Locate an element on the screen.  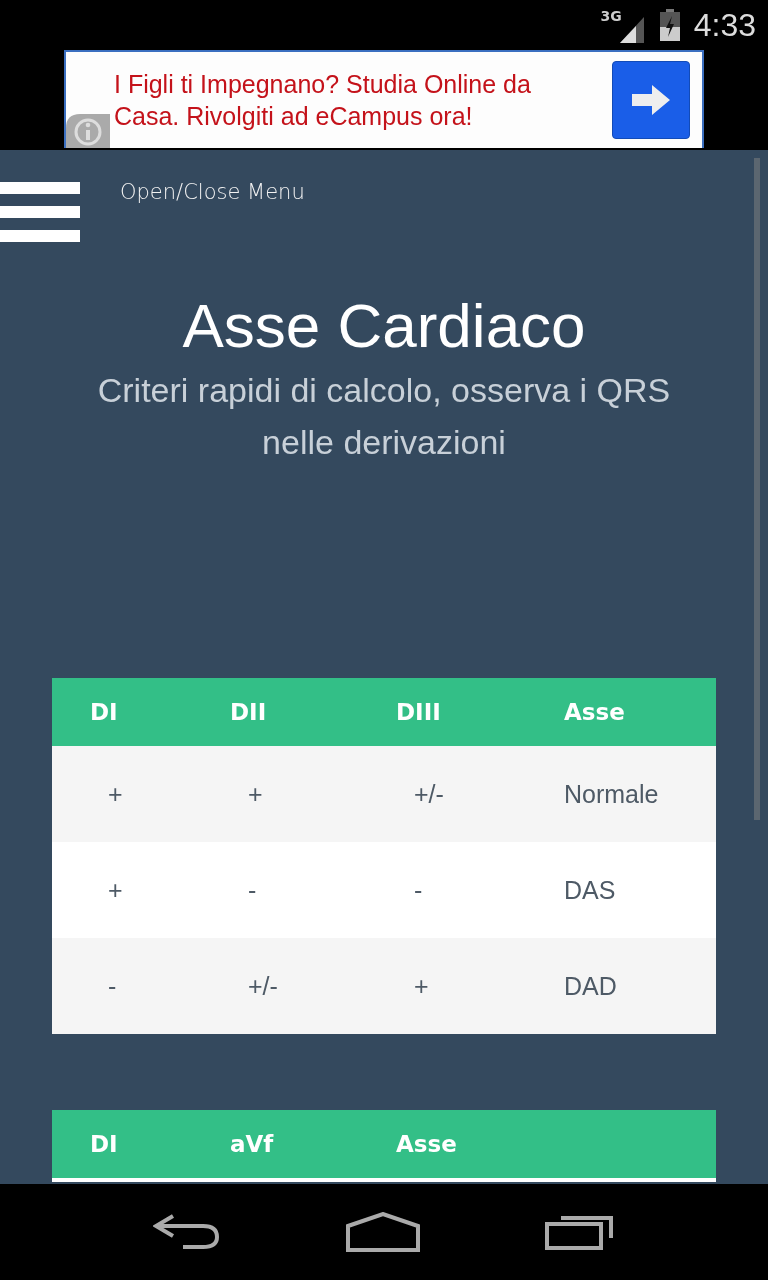
network-type: 3G is located at coordinates (611, 16).